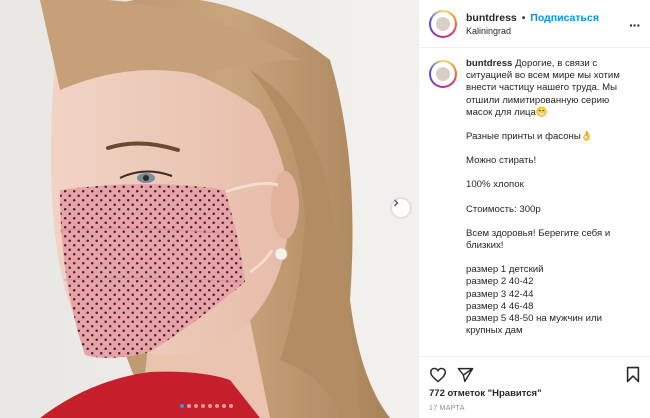 The width and height of the screenshot is (650, 418). What do you see at coordinates (501, 161) in the screenshot?
I see `caption-line: Можно стирать!` at bounding box center [501, 161].